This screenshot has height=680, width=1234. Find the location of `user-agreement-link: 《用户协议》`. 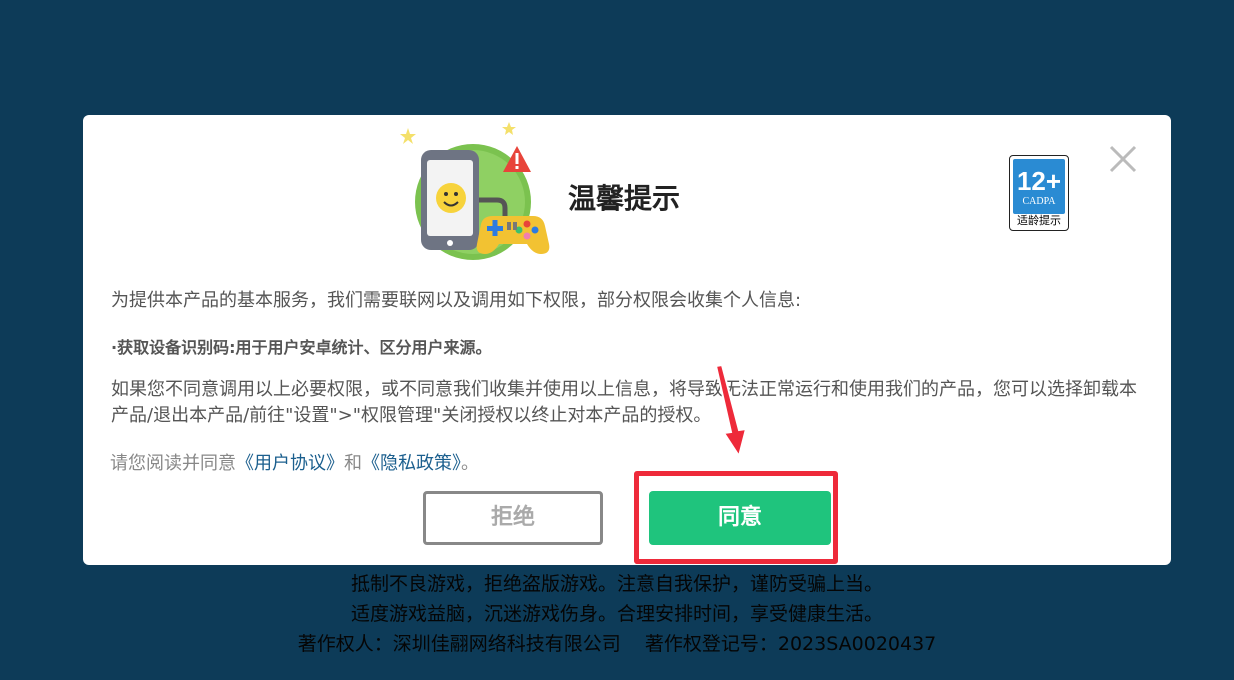

user-agreement-link: 《用户协议》 is located at coordinates (290, 463).